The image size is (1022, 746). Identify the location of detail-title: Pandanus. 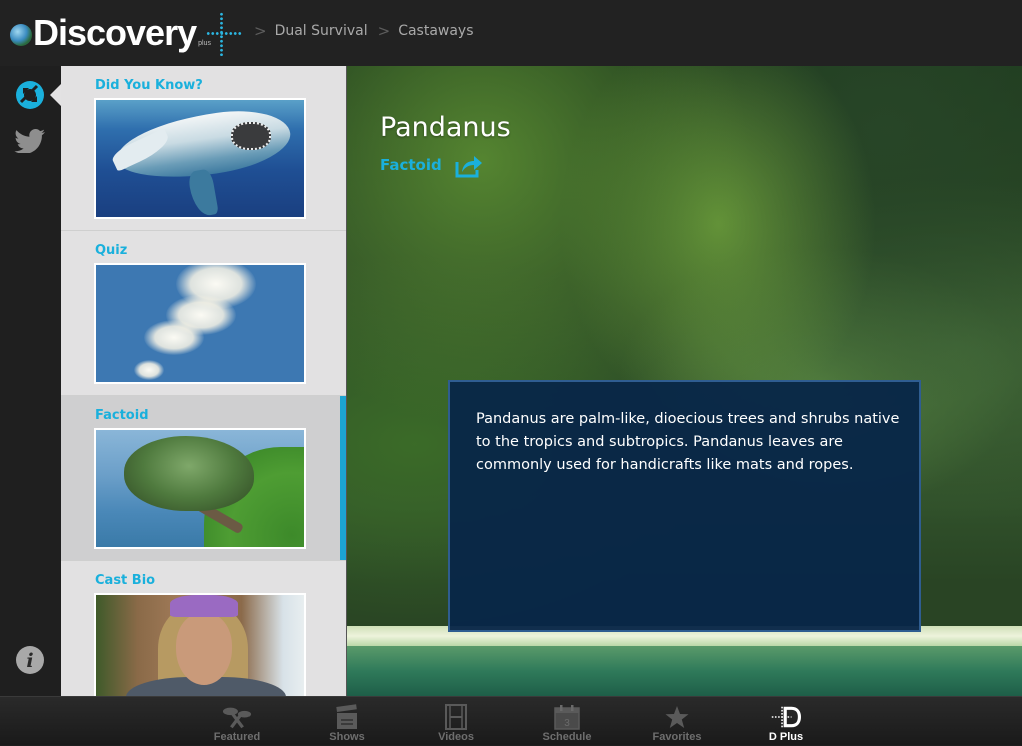
(445, 127).